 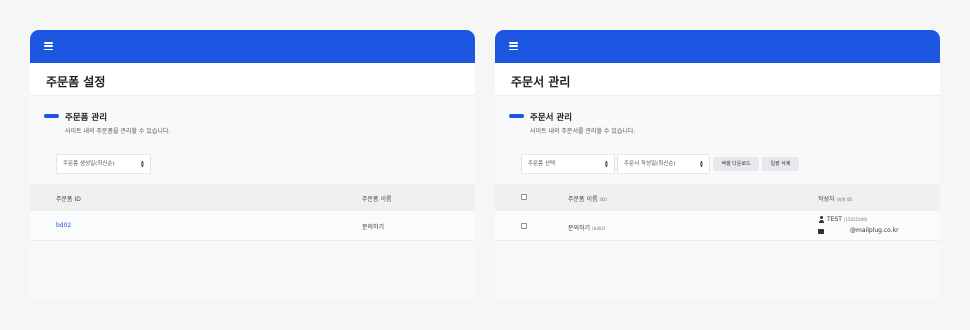 I want to click on title-bar: 주문폼 설정, so click(x=252, y=79).